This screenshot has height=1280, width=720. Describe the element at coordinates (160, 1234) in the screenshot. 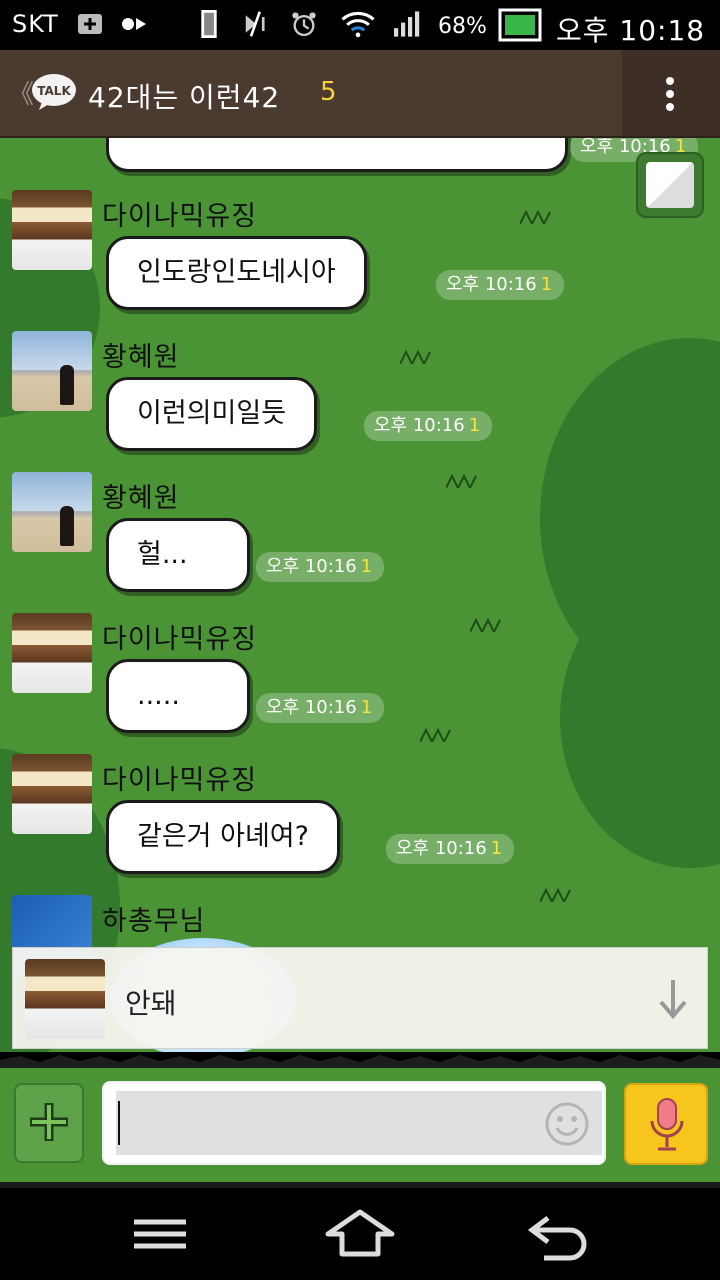

I see `menu-icon` at that location.